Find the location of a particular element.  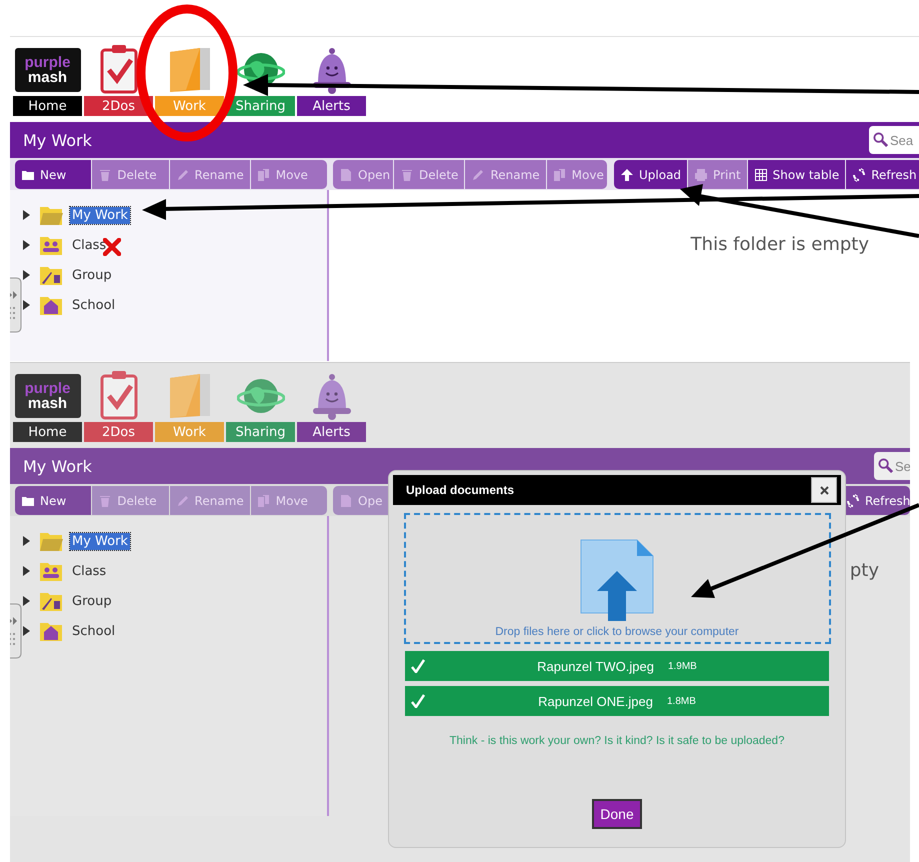

upload-icon is located at coordinates (627, 175).